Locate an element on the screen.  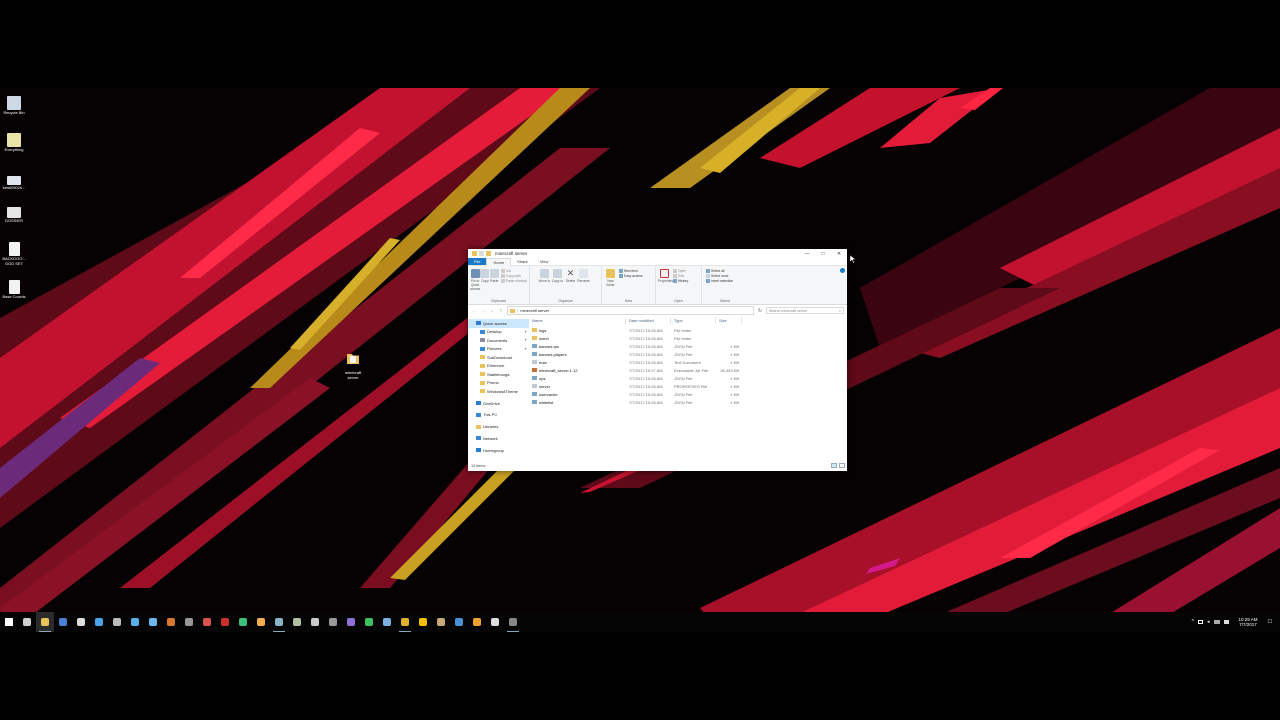
file-row: whitelist 7/7/2017 10:28 AM JSON File 1 KB is located at coordinates (688, 402).